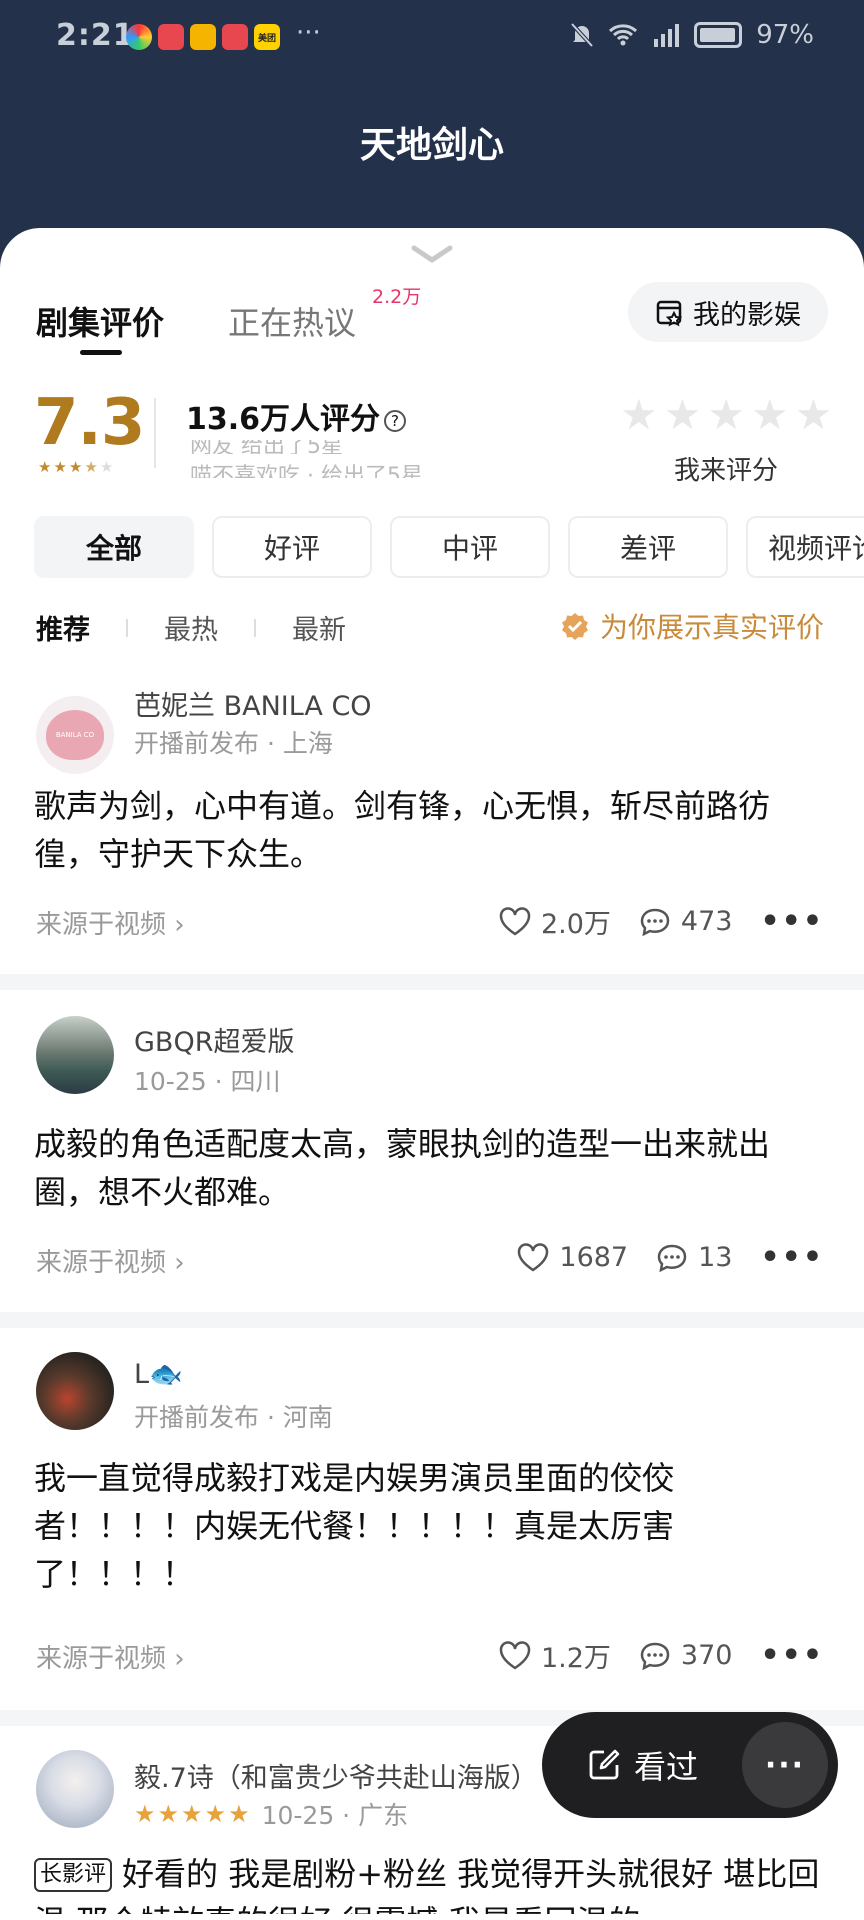  Describe the element at coordinates (432, 38) in the screenshot. I see `status-bar: 2:21 美团 ··· 97%` at that location.